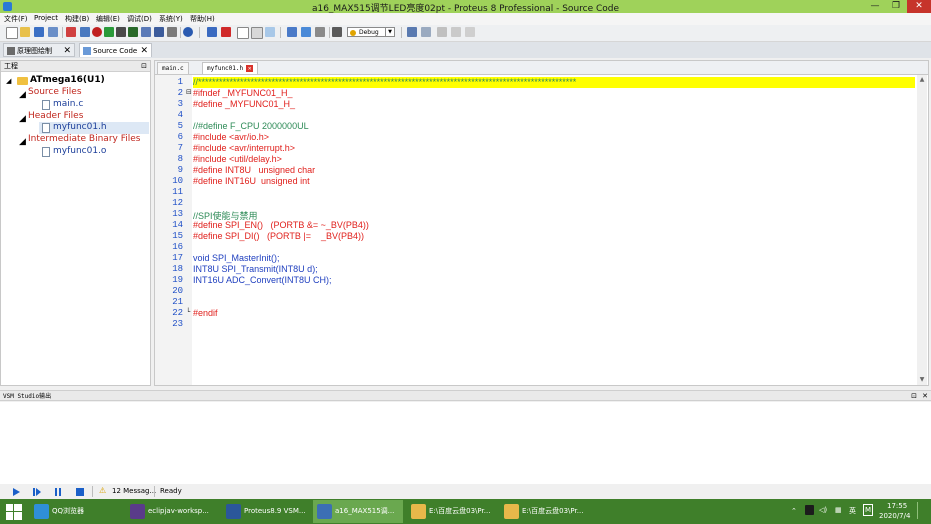 The image size is (931, 524). What do you see at coordinates (67, 80) in the screenshot?
I see `tree-root-mcu: ATmega16(U1)` at bounding box center [67, 80].